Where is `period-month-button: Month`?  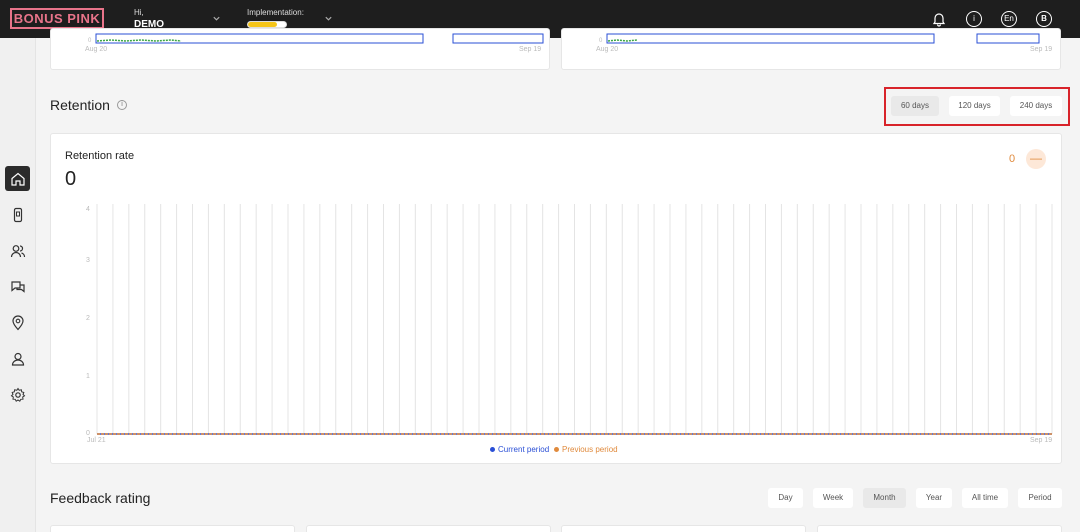
period-month-button: Month is located at coordinates (884, 498).